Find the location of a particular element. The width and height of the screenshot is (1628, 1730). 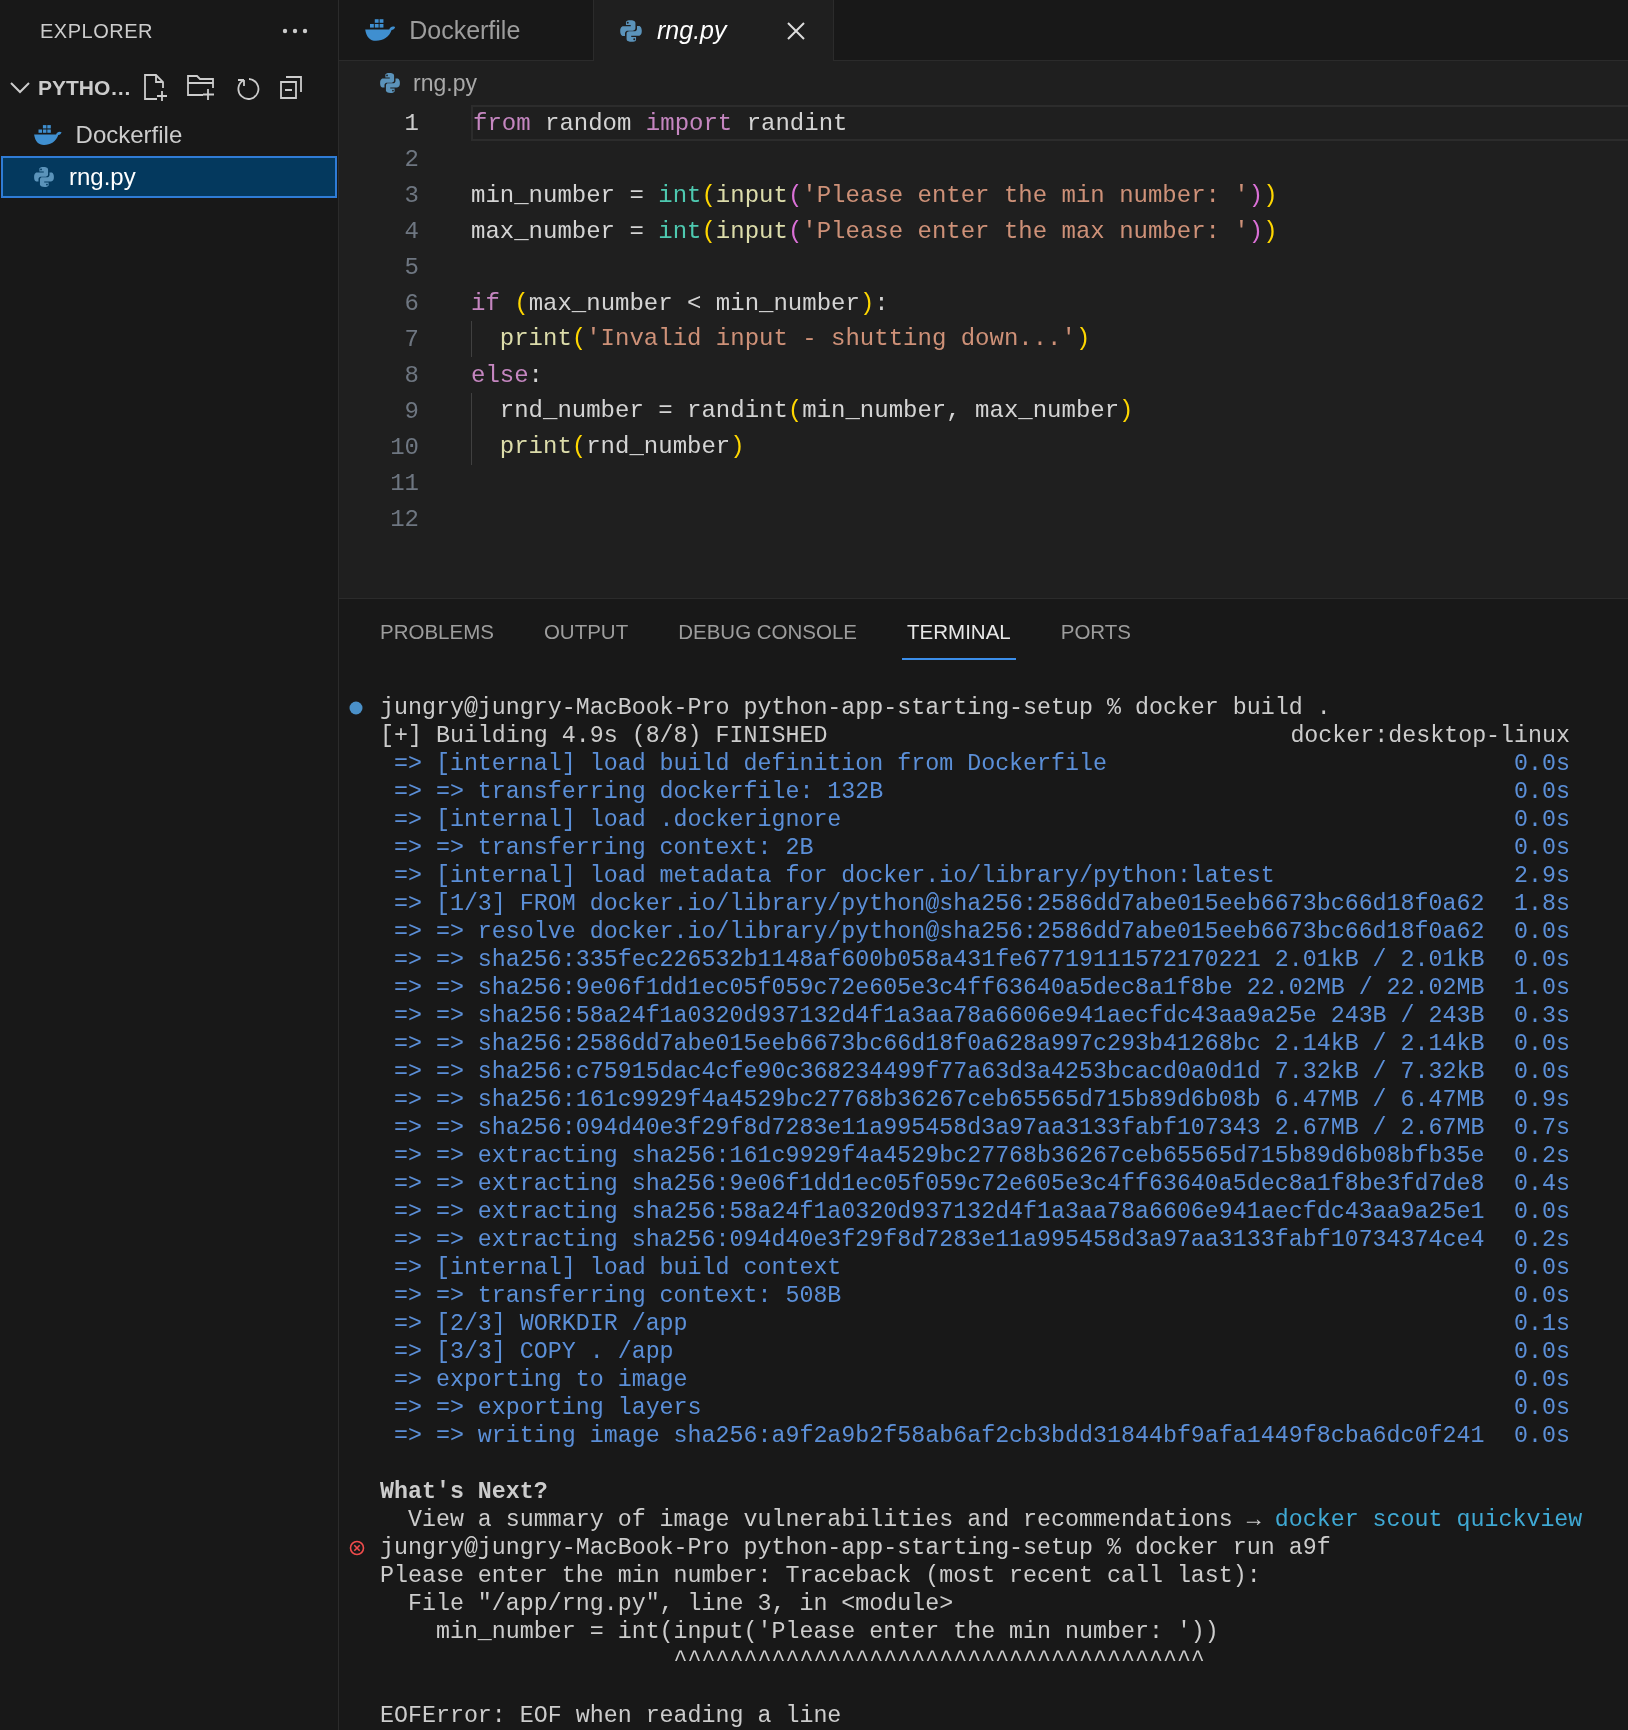

terminal-line: => => transferring dockerfile: 132B is located at coordinates (638, 792).